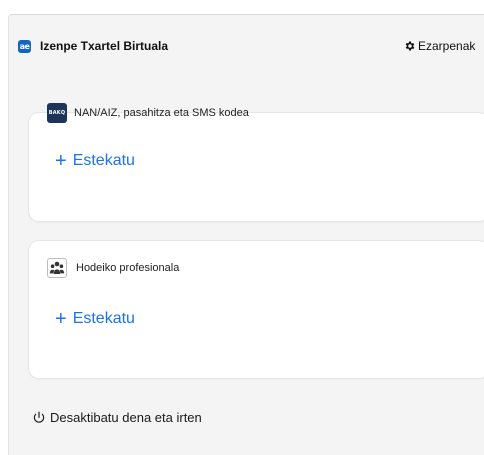  What do you see at coordinates (57, 268) in the screenshot?
I see `people-group-icon` at bounding box center [57, 268].